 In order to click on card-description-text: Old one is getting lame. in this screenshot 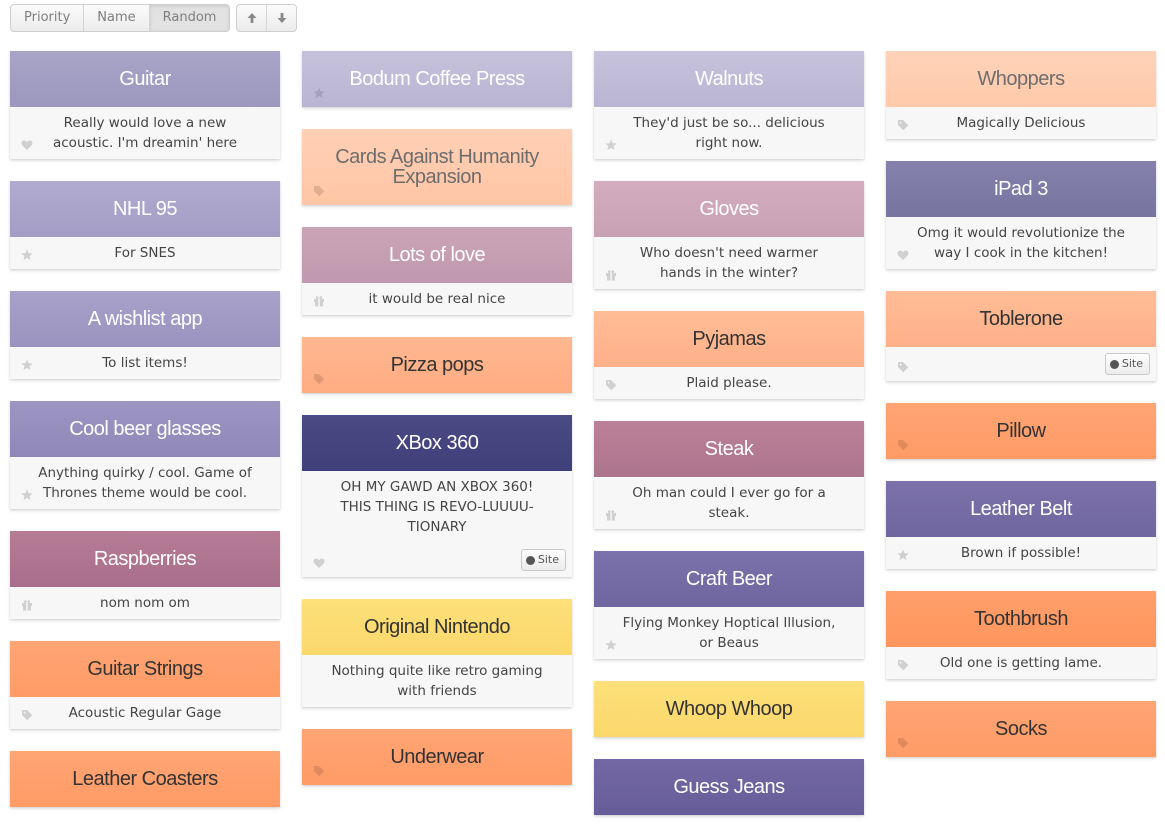, I will do `click(1021, 663)`.